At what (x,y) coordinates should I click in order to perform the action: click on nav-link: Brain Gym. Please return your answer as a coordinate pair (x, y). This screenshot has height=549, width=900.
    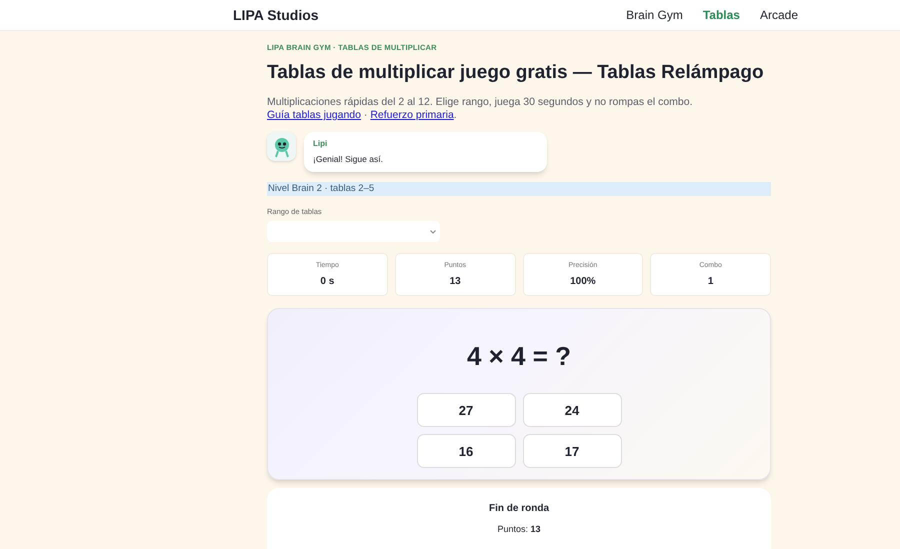
    Looking at the image, I should click on (654, 15).